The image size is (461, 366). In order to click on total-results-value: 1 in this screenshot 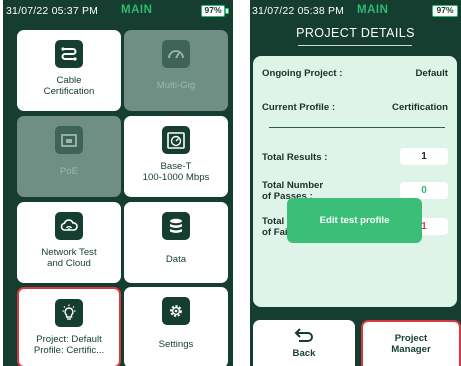, I will do `click(424, 156)`.